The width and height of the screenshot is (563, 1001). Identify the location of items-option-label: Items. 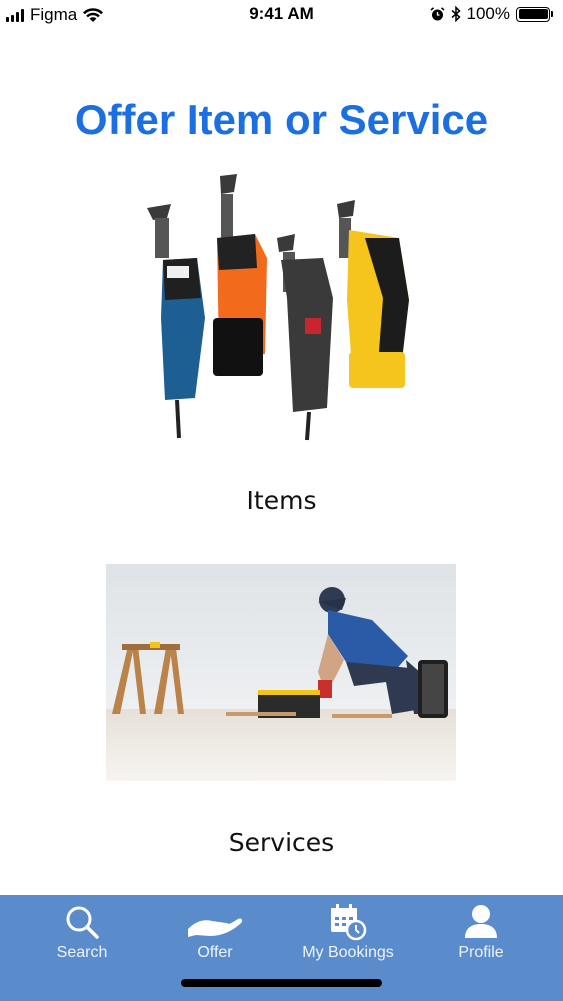
(281, 500).